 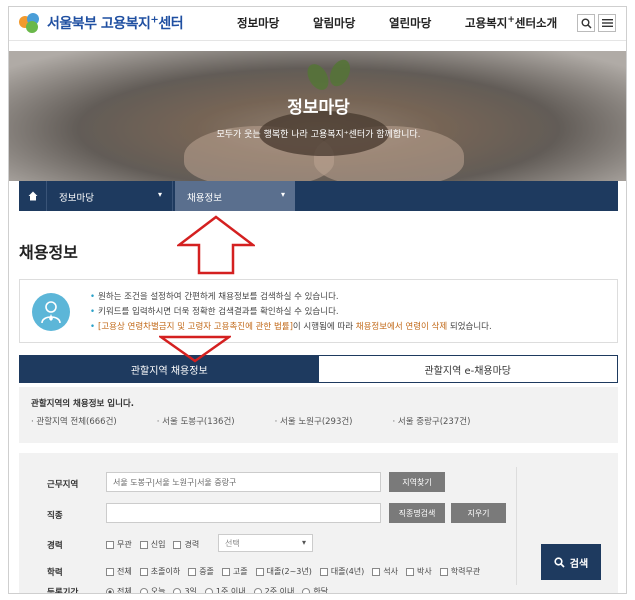 I want to click on career-label: 경력, so click(x=55, y=546).